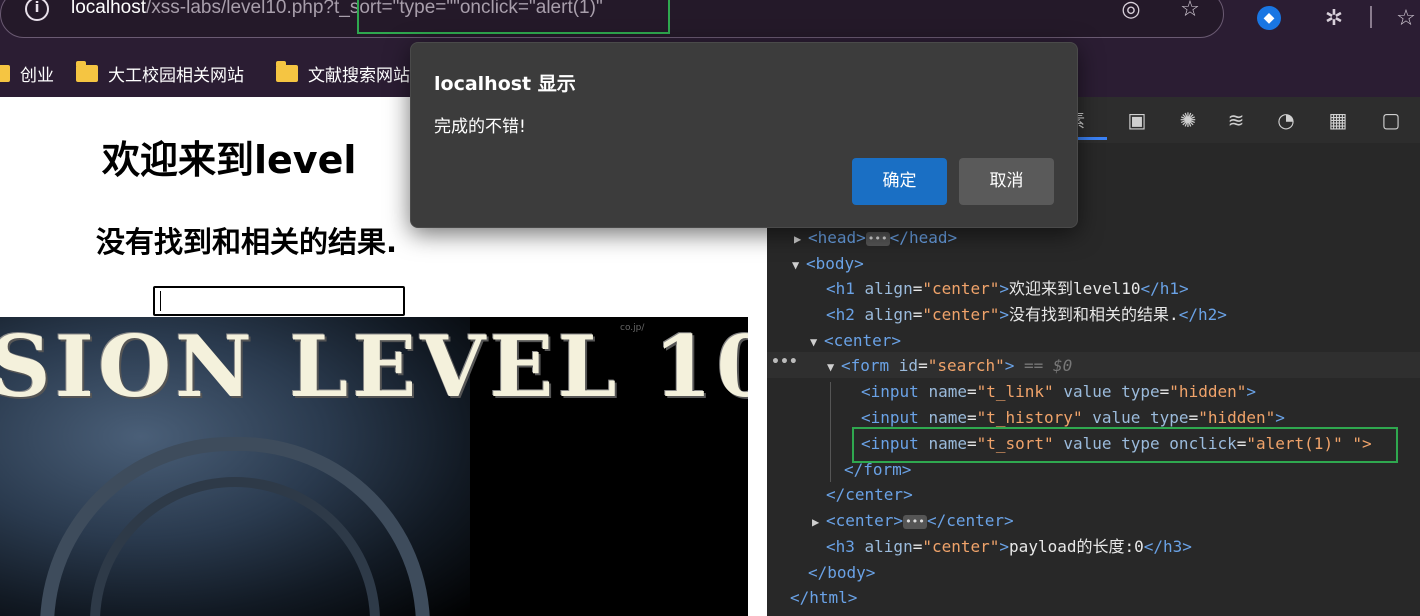 This screenshot has width=1420, height=616. I want to click on bookmark-item: 创业, so click(27, 73).